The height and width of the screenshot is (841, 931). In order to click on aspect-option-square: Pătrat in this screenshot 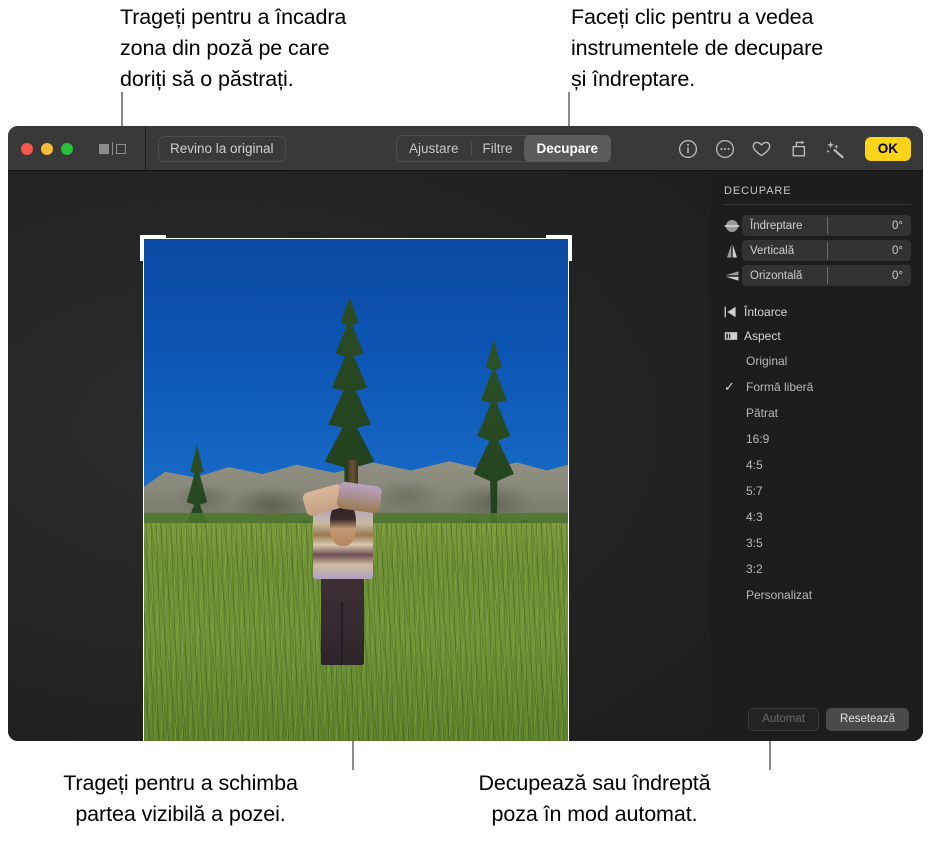, I will do `click(823, 413)`.